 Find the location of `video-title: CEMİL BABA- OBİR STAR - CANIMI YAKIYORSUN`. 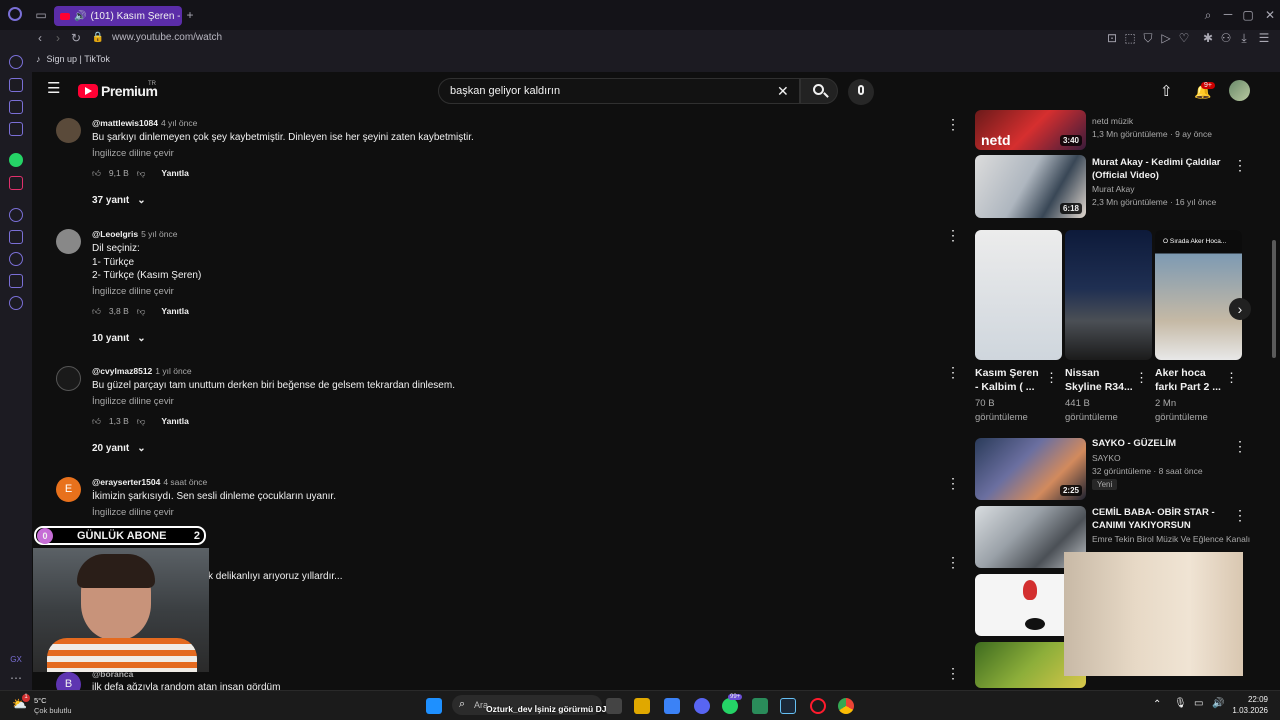

video-title: CEMİL BABA- OBİR STAR - CANIMI YAKIYORSUN is located at coordinates (1153, 519).